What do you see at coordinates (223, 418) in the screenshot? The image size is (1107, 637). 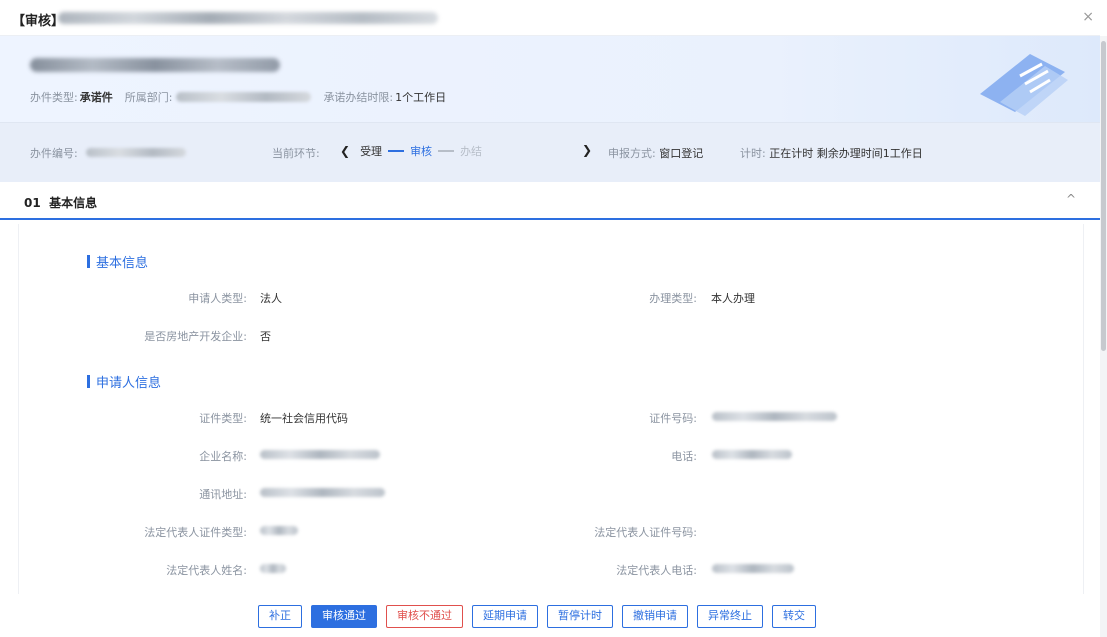 I see `cert-type-label: 证件类型:` at bounding box center [223, 418].